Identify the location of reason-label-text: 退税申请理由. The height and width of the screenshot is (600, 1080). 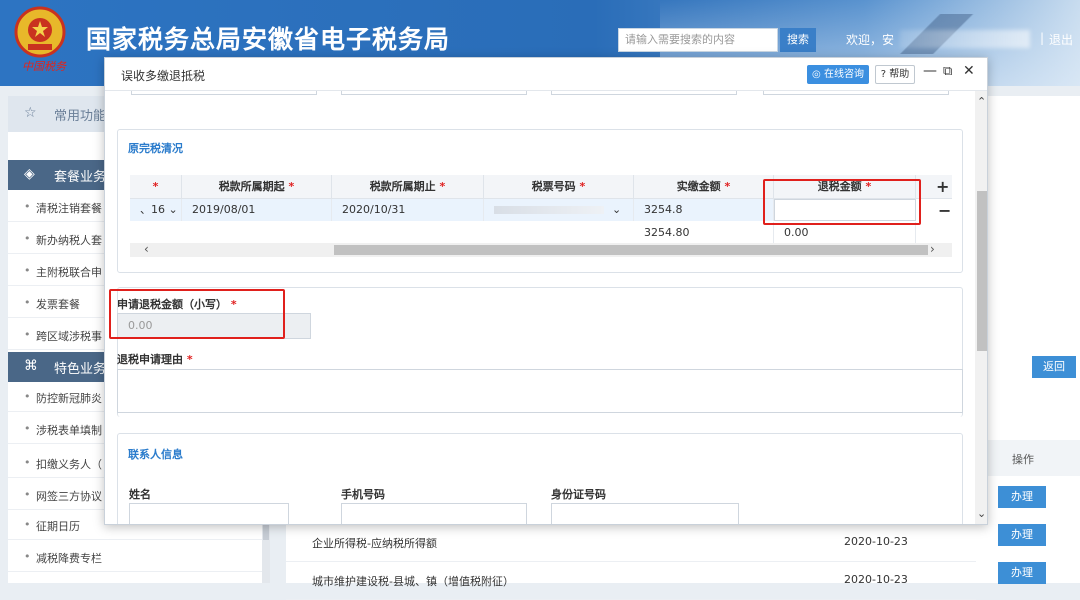
(150, 359).